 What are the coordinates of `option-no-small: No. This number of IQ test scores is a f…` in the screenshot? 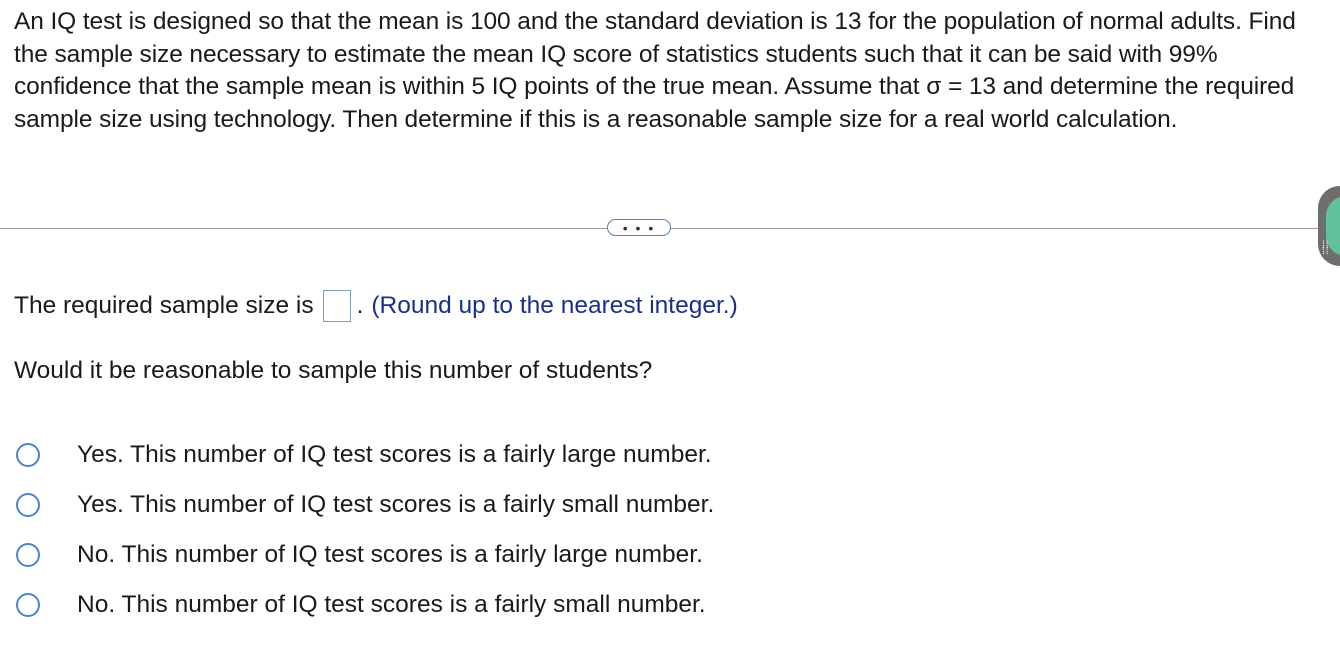 It's located at (364, 605).